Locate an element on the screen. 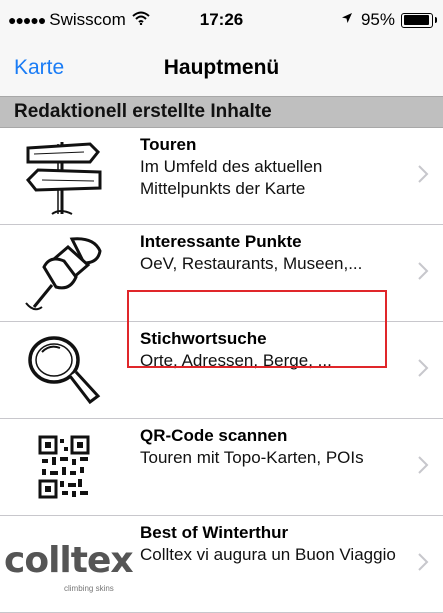 The image size is (443, 613). magnifier-icon is located at coordinates (64, 370).